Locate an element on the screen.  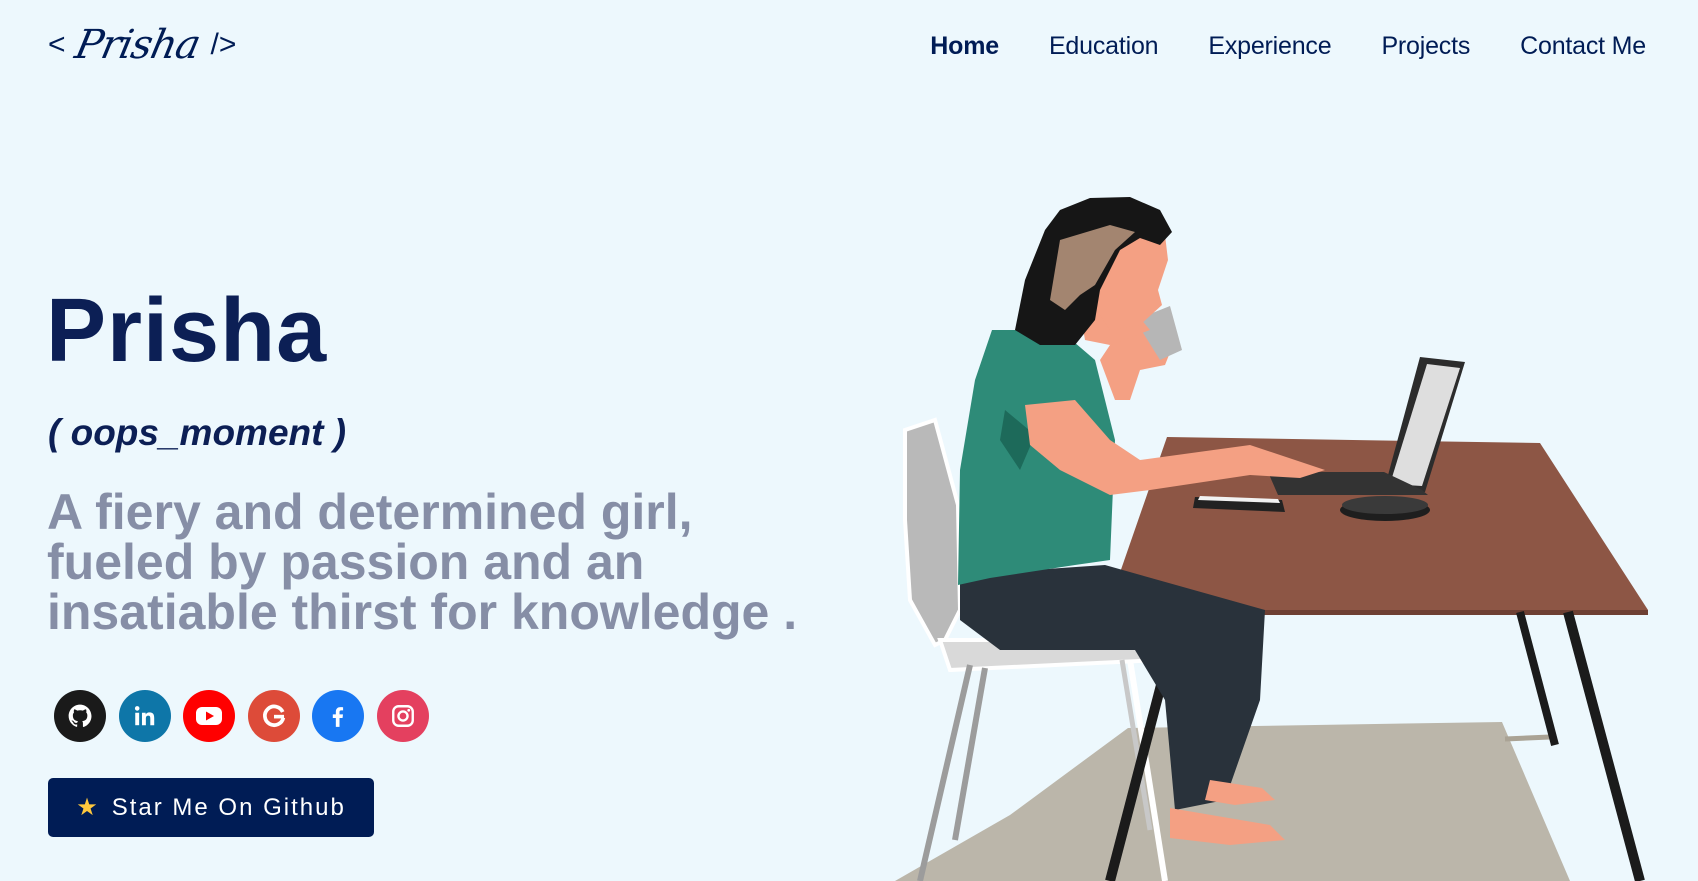
linkedin-icon is located at coordinates (144, 716).